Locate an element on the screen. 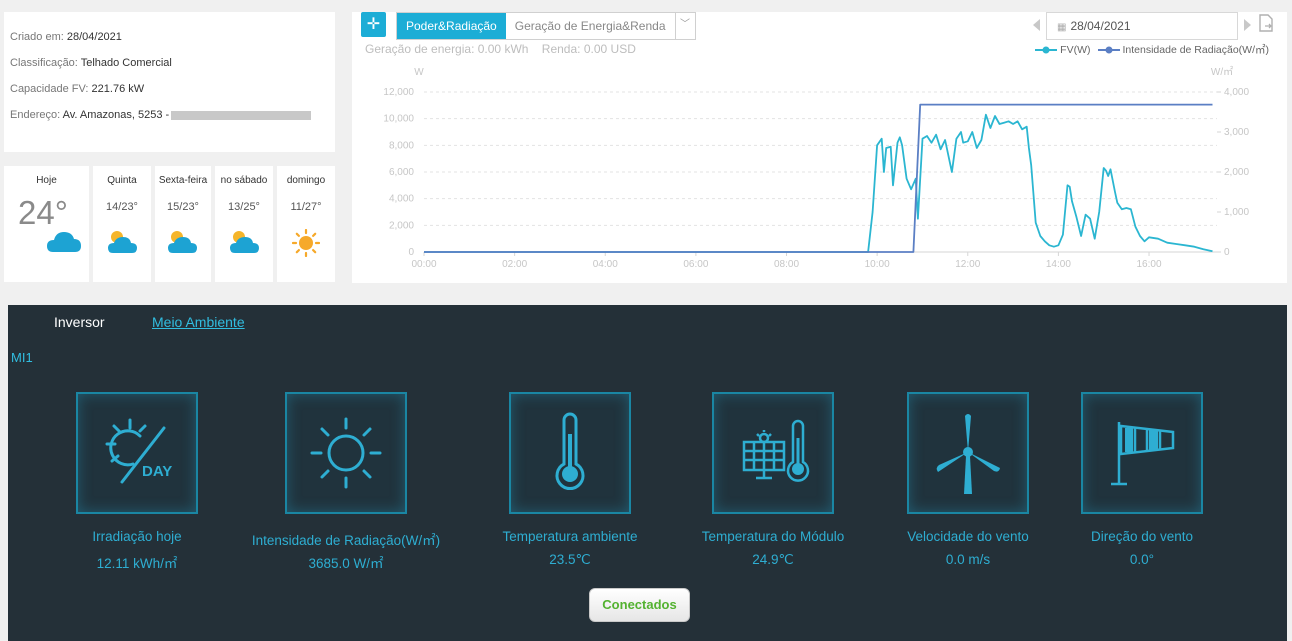  capacity-row: Capacidade FV: 221.76 kW is located at coordinates (77, 89).